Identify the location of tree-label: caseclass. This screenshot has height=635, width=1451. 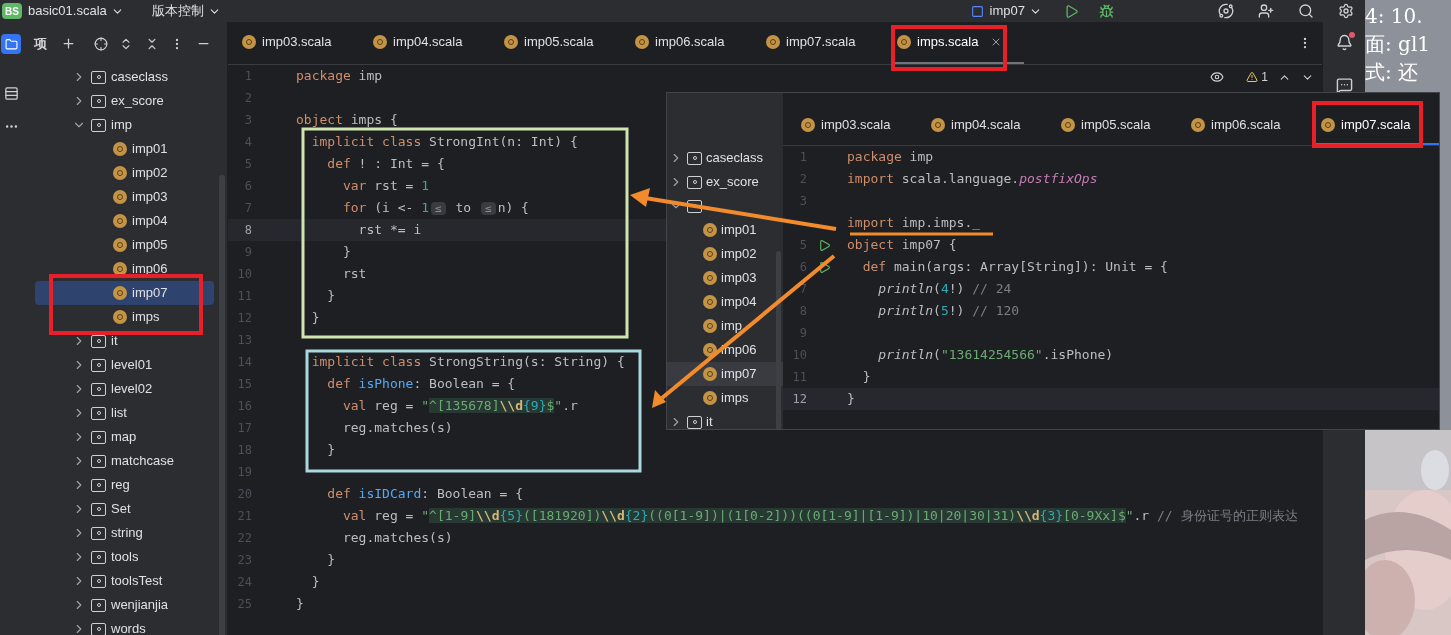
(140, 77).